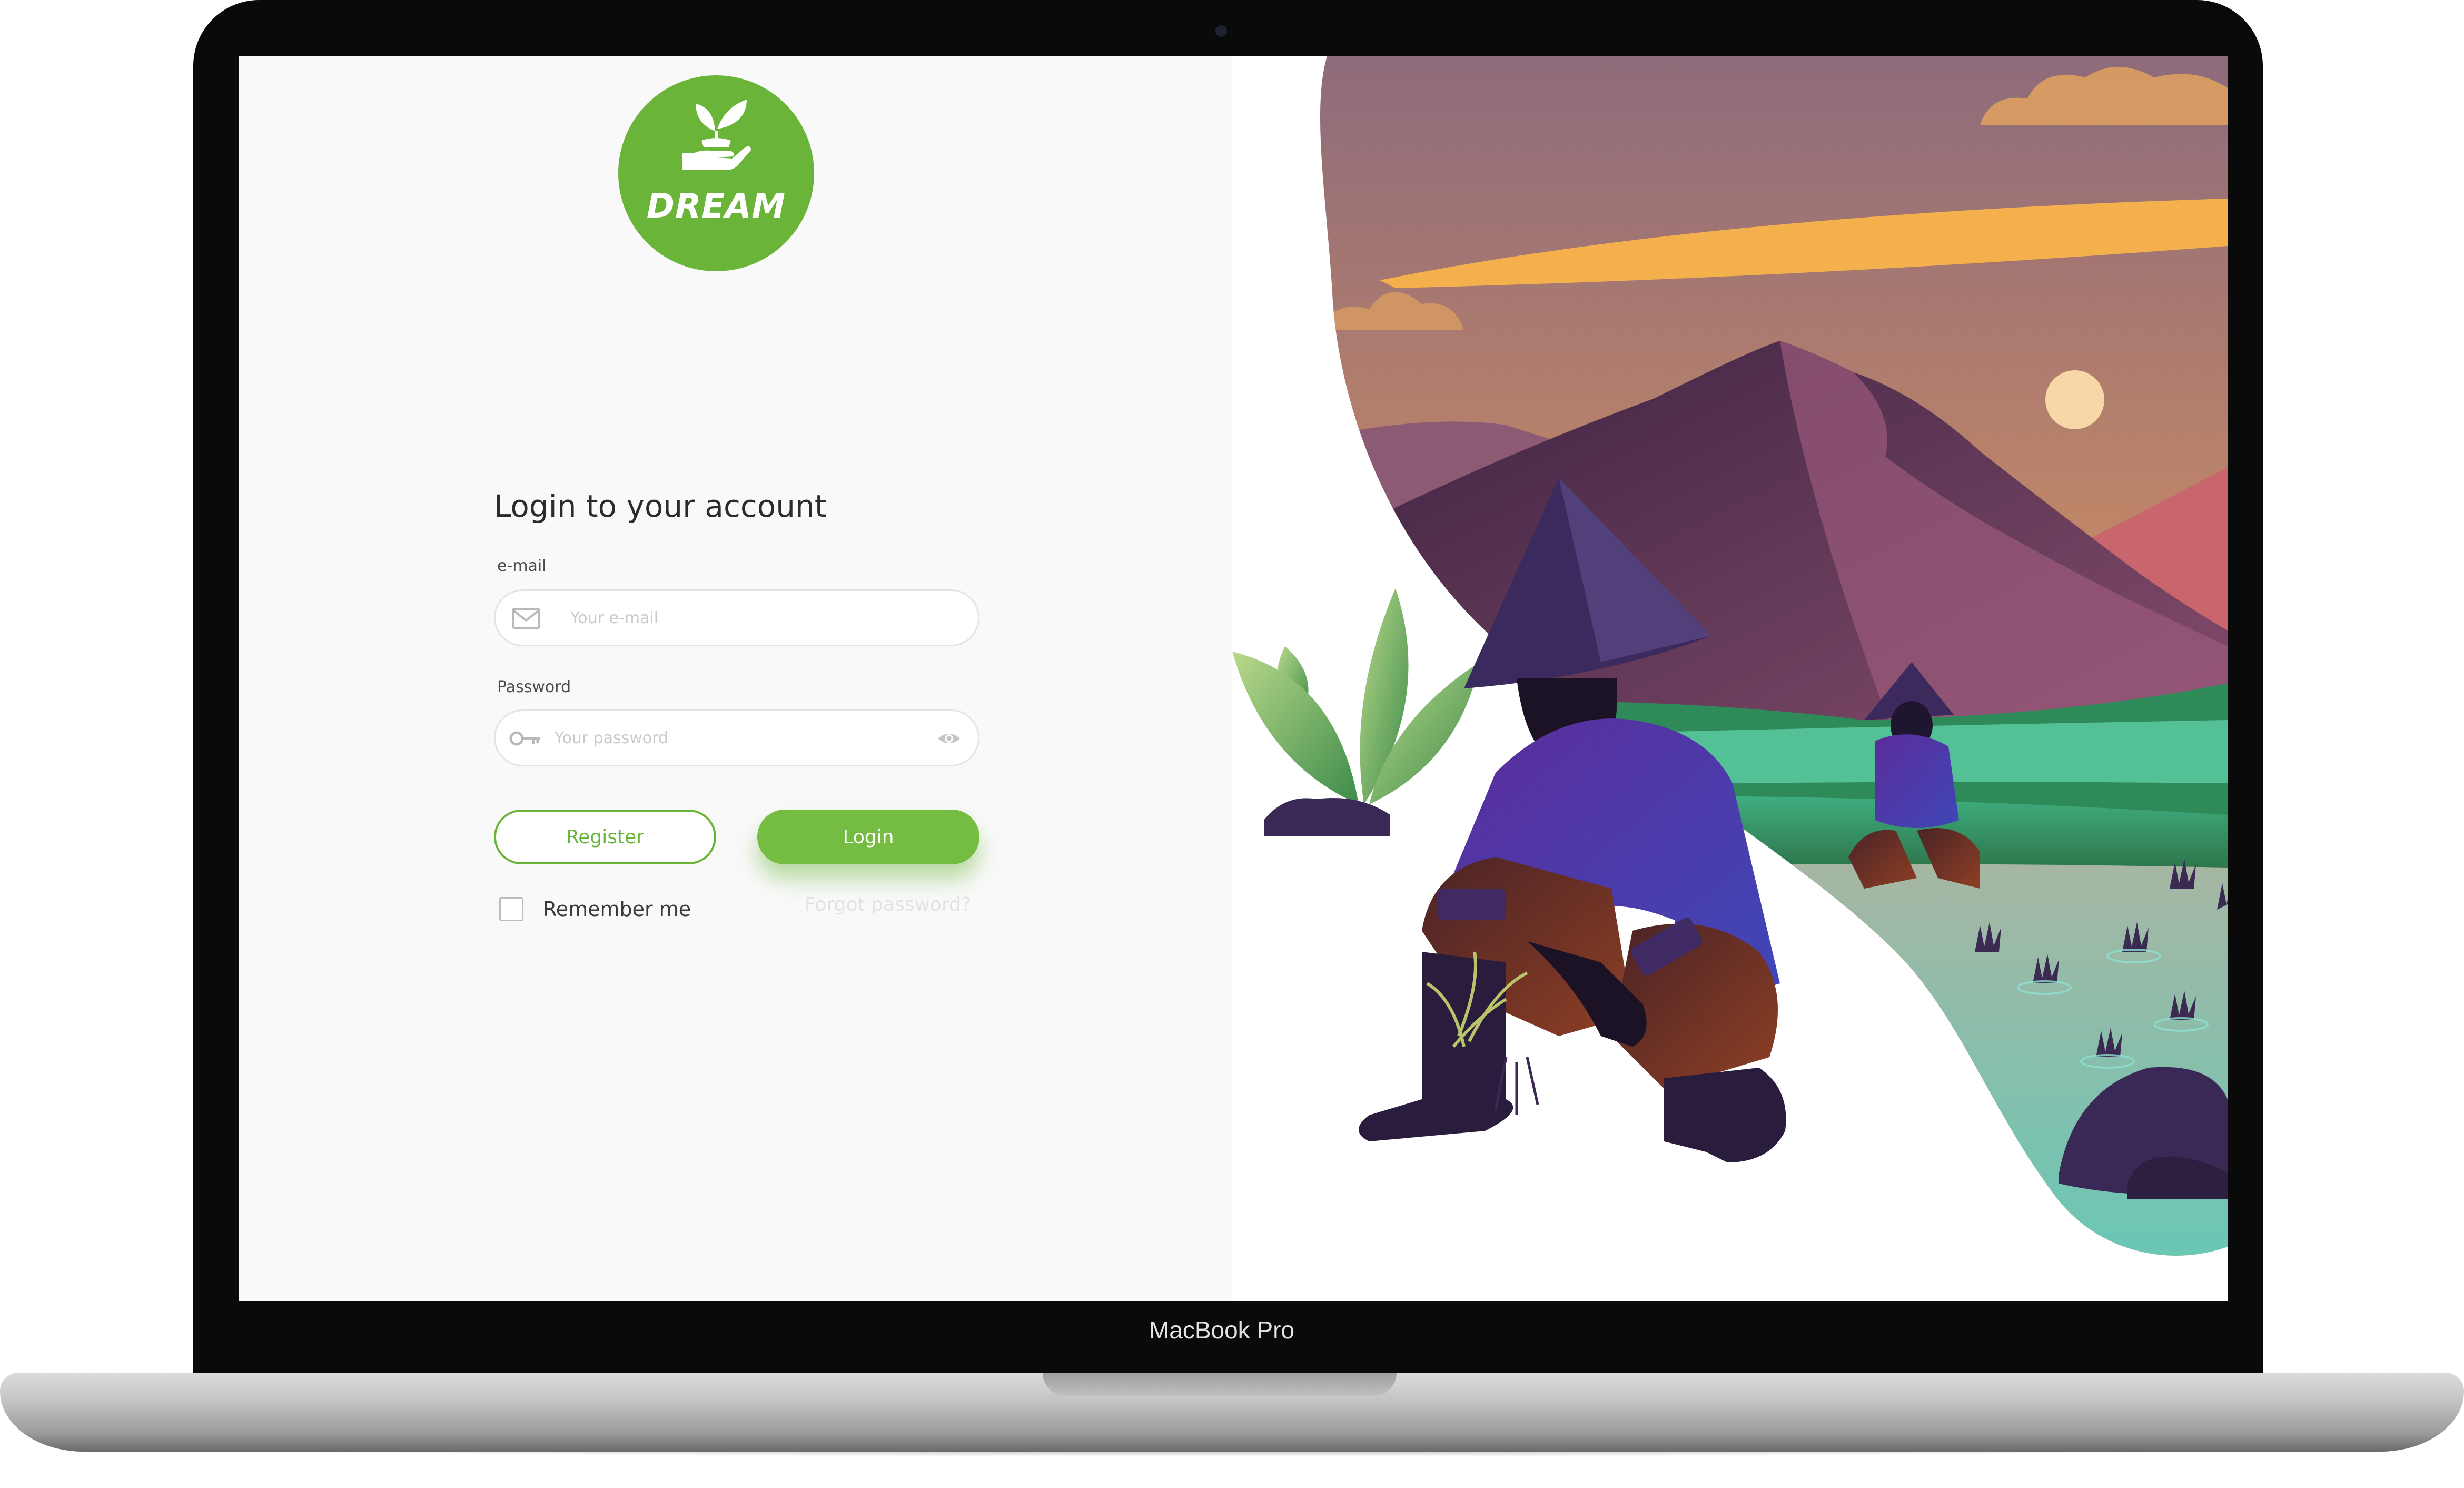  I want to click on password-field, so click(737, 737).